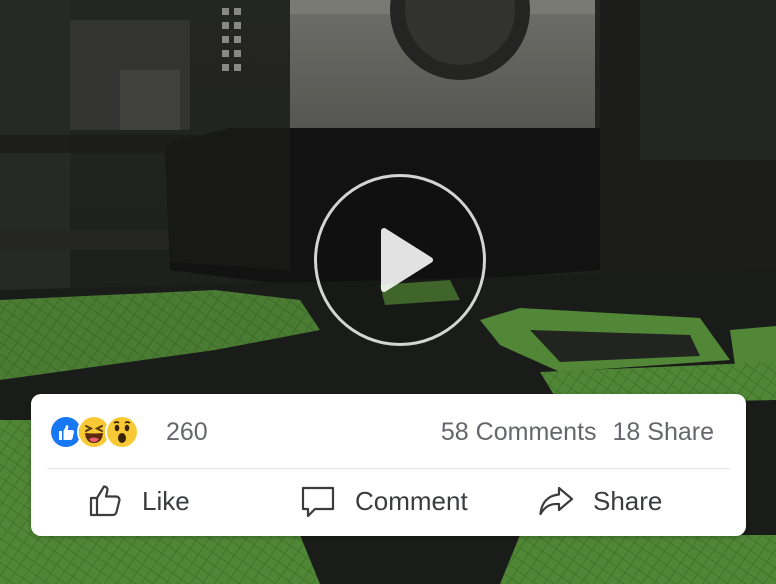 The width and height of the screenshot is (776, 584). Describe the element at coordinates (138, 501) in the screenshot. I see `like-button: Like` at that location.